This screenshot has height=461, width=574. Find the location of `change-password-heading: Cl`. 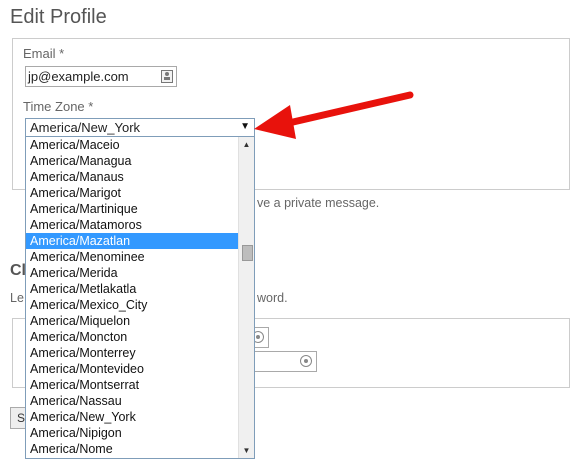

change-password-heading: Cl is located at coordinates (18, 270).